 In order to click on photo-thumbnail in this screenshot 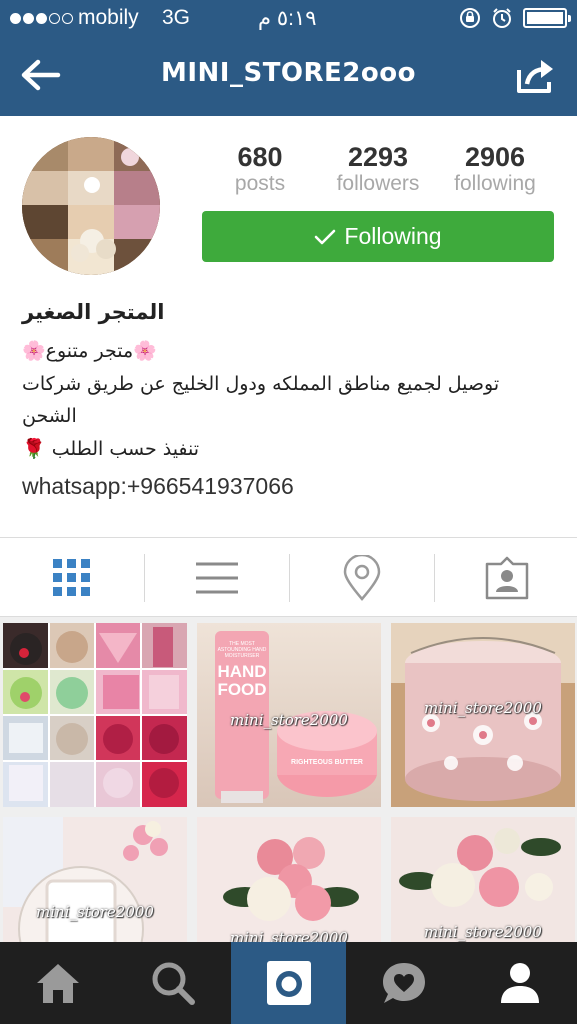, I will do `click(95, 715)`.